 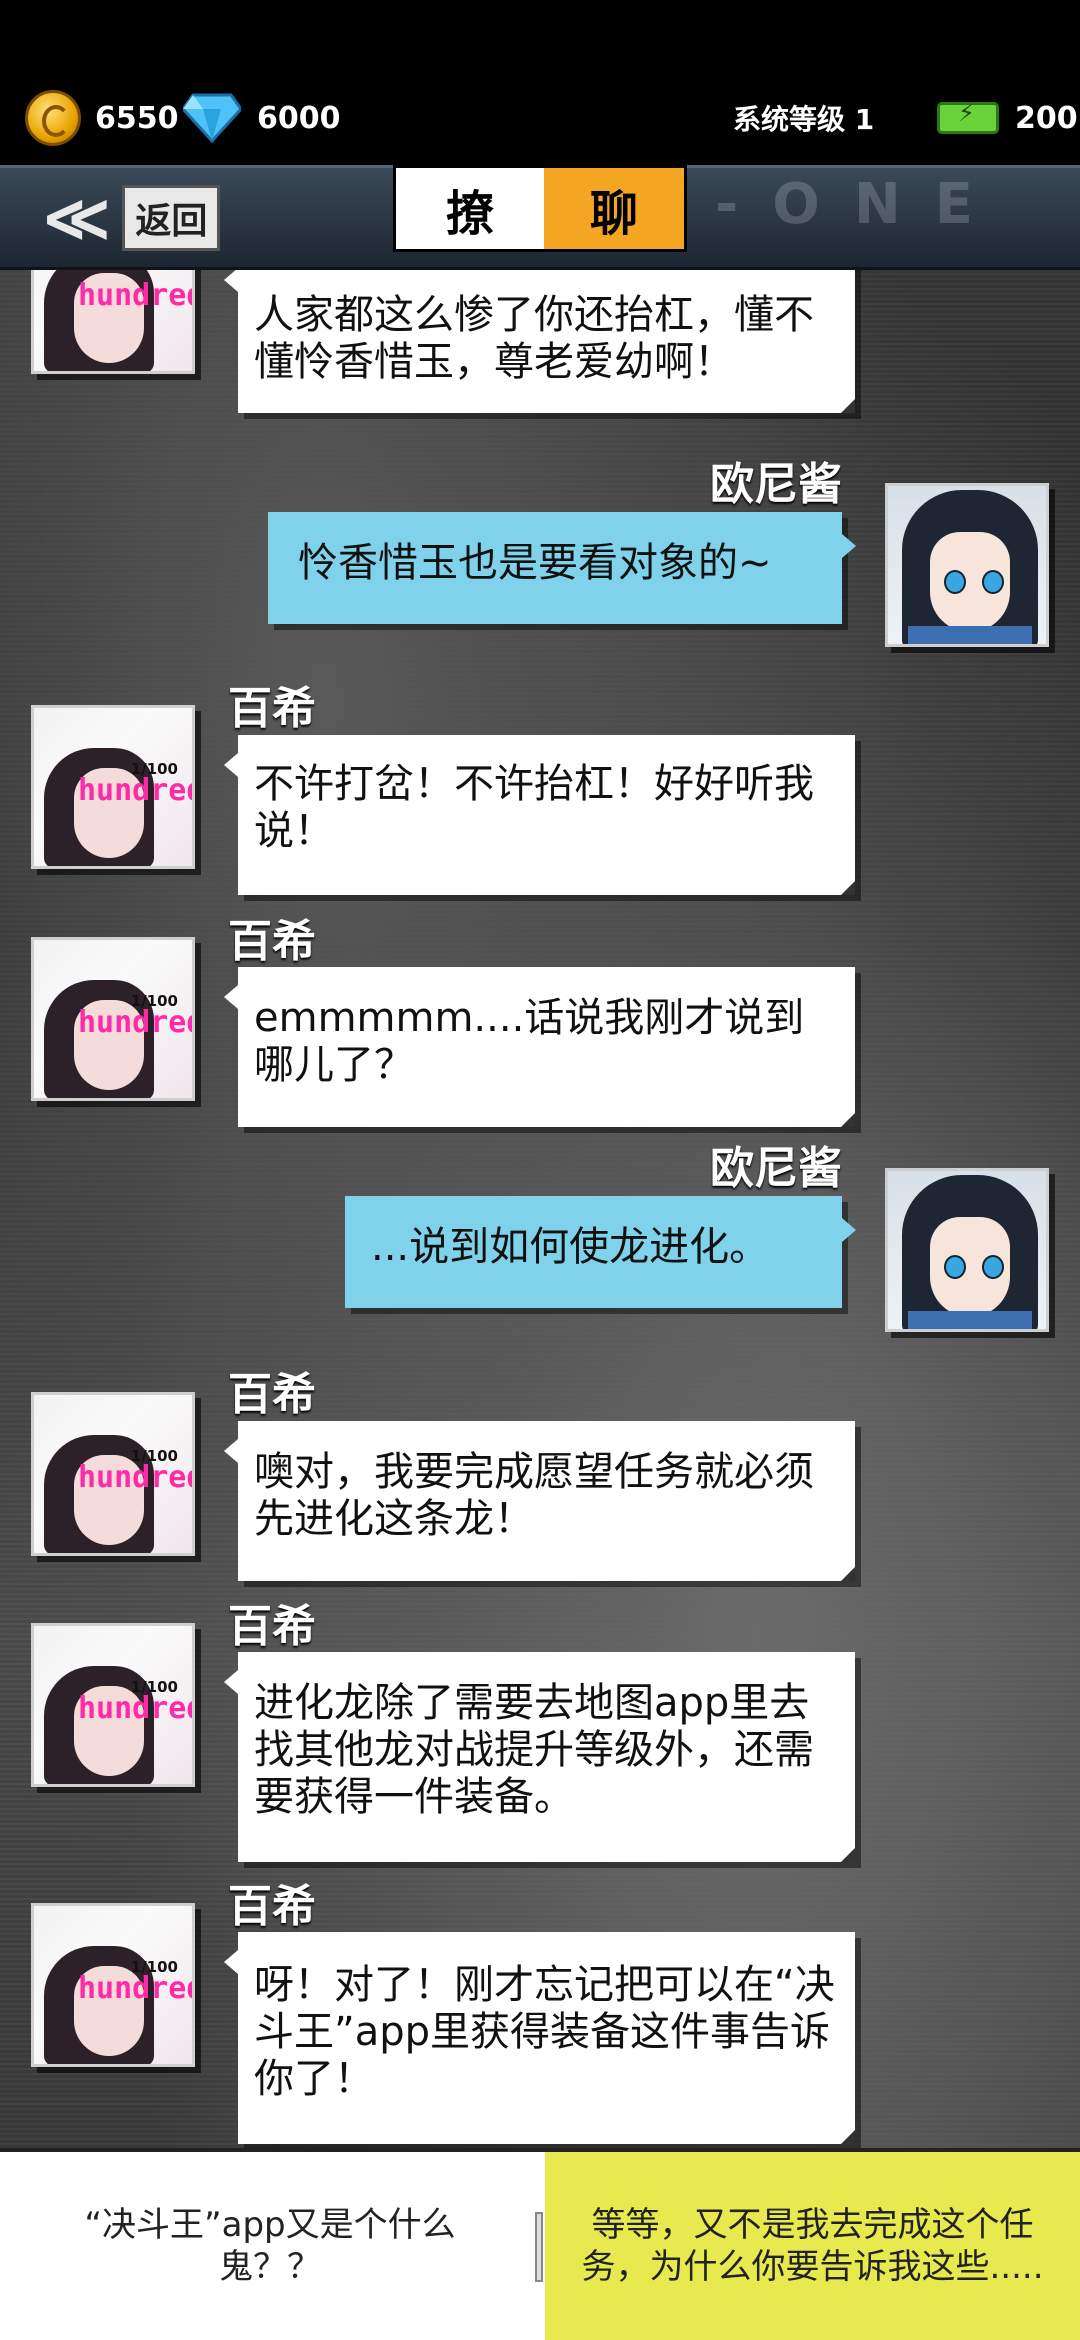 What do you see at coordinates (53, 118) in the screenshot?
I see `coin-icon` at bounding box center [53, 118].